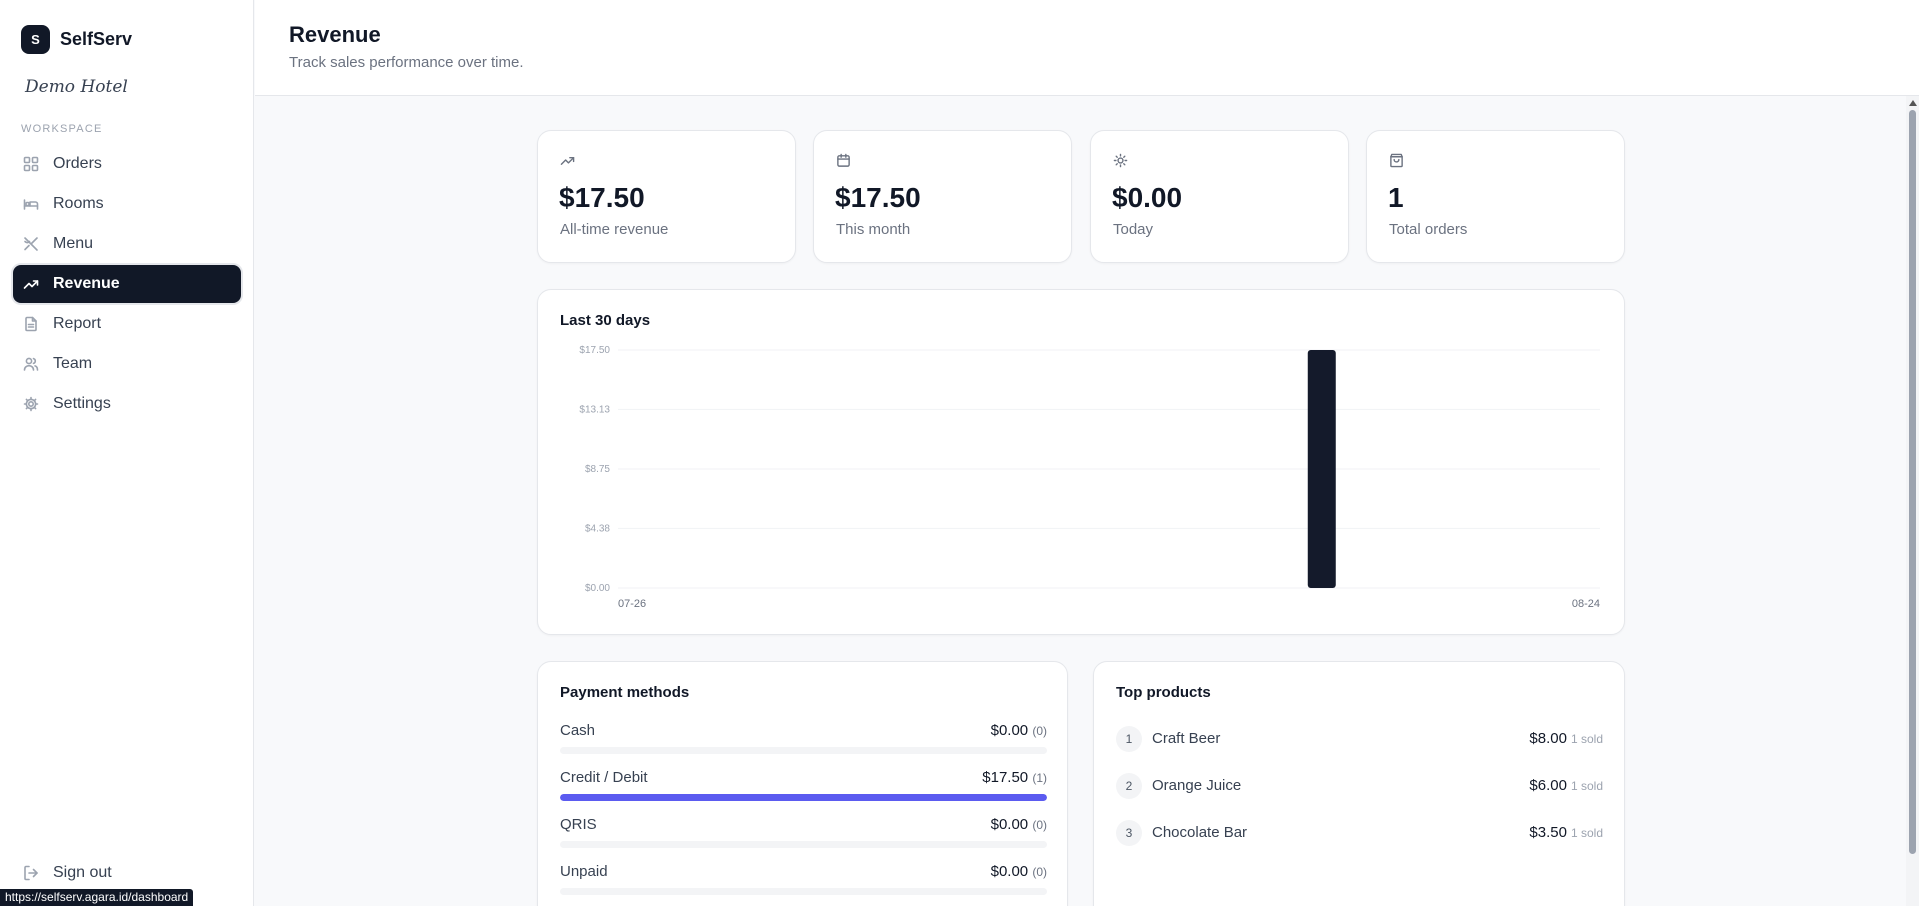 The width and height of the screenshot is (1919, 906). What do you see at coordinates (1129, 786) in the screenshot?
I see `product-rank-badge: 2` at bounding box center [1129, 786].